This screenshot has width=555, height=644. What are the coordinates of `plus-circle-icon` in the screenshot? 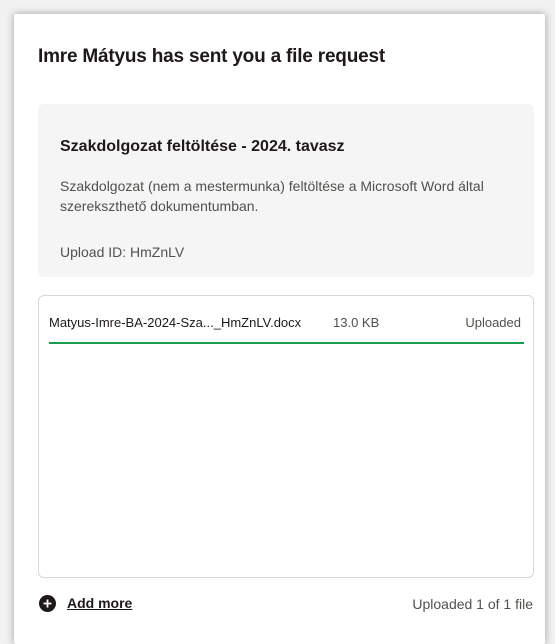 It's located at (47, 603).